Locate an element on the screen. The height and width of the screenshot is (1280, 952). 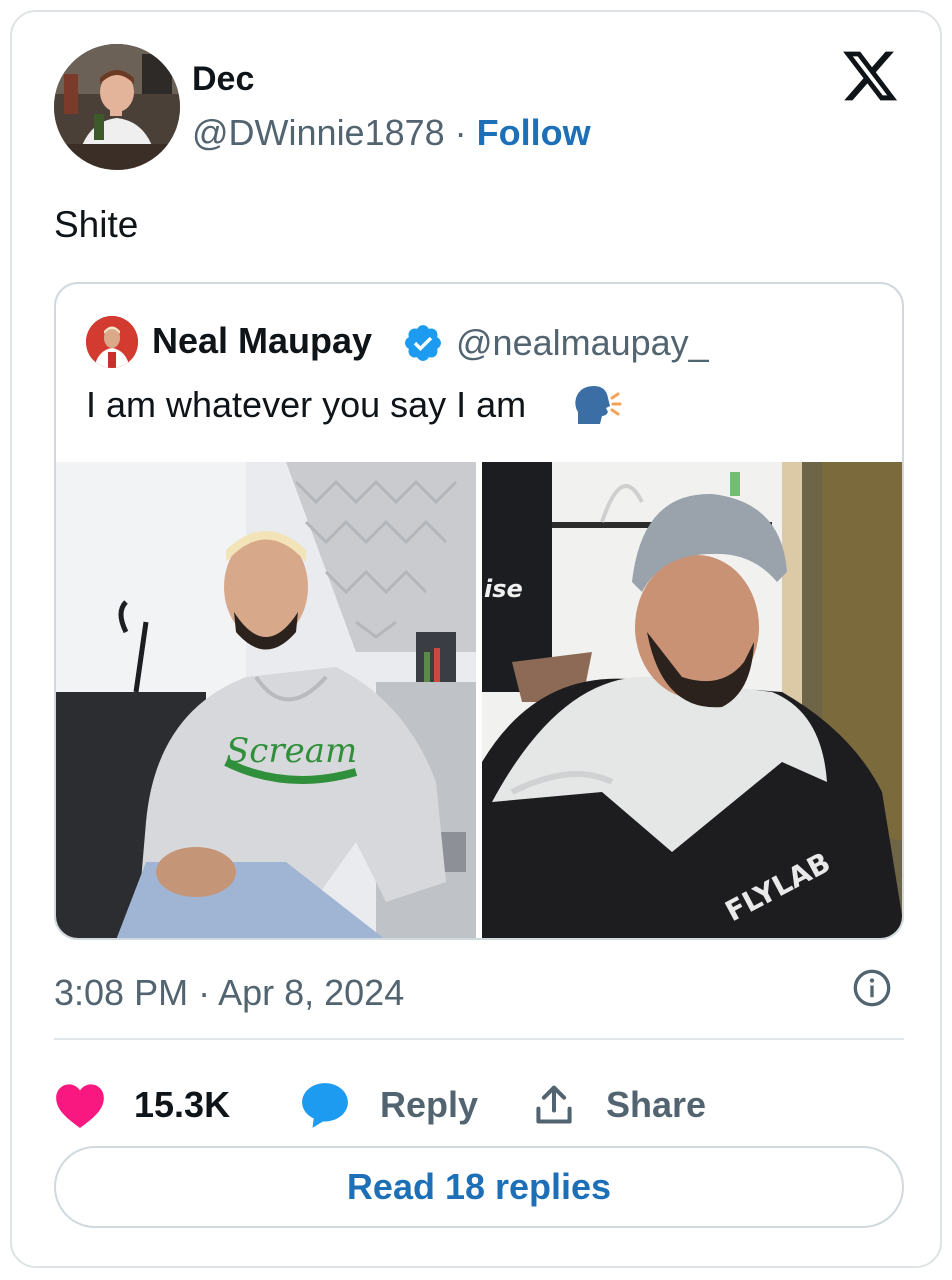
quoted-author-name: Neal Maupay is located at coordinates (262, 341).